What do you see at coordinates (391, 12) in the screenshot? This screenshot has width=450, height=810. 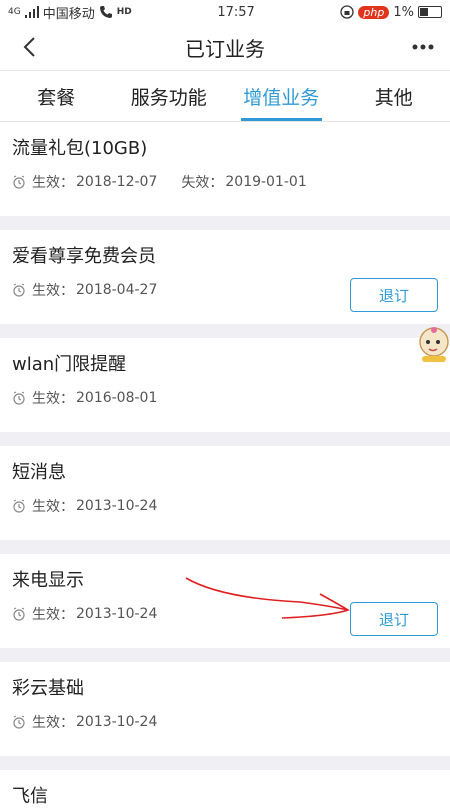 I see `status-right: php 1%` at bounding box center [391, 12].